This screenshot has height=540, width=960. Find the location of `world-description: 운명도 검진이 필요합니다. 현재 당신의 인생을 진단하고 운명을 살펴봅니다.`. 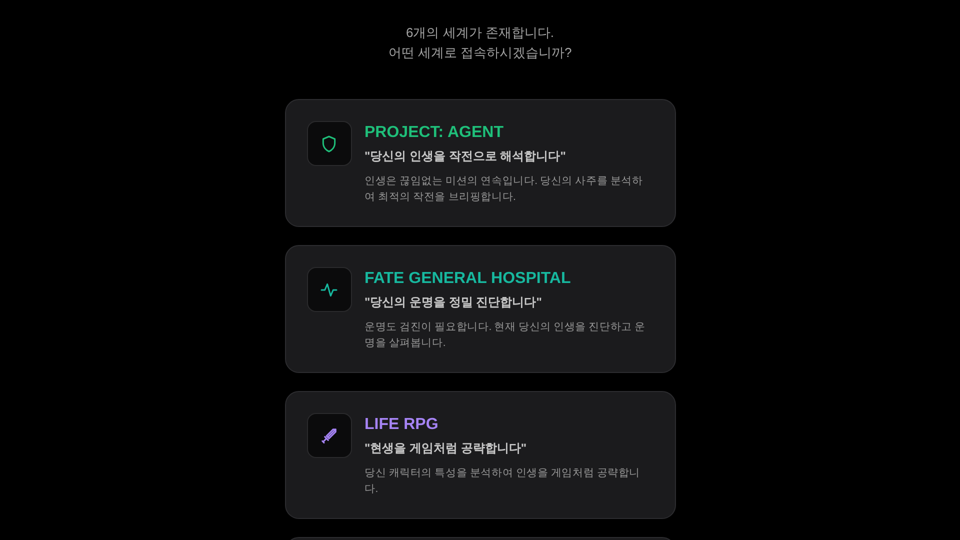

world-description: 운명도 검진이 필요합니다. 현재 당신의 인생을 진단하고 운명을 살펴봅니다. is located at coordinates (505, 335).